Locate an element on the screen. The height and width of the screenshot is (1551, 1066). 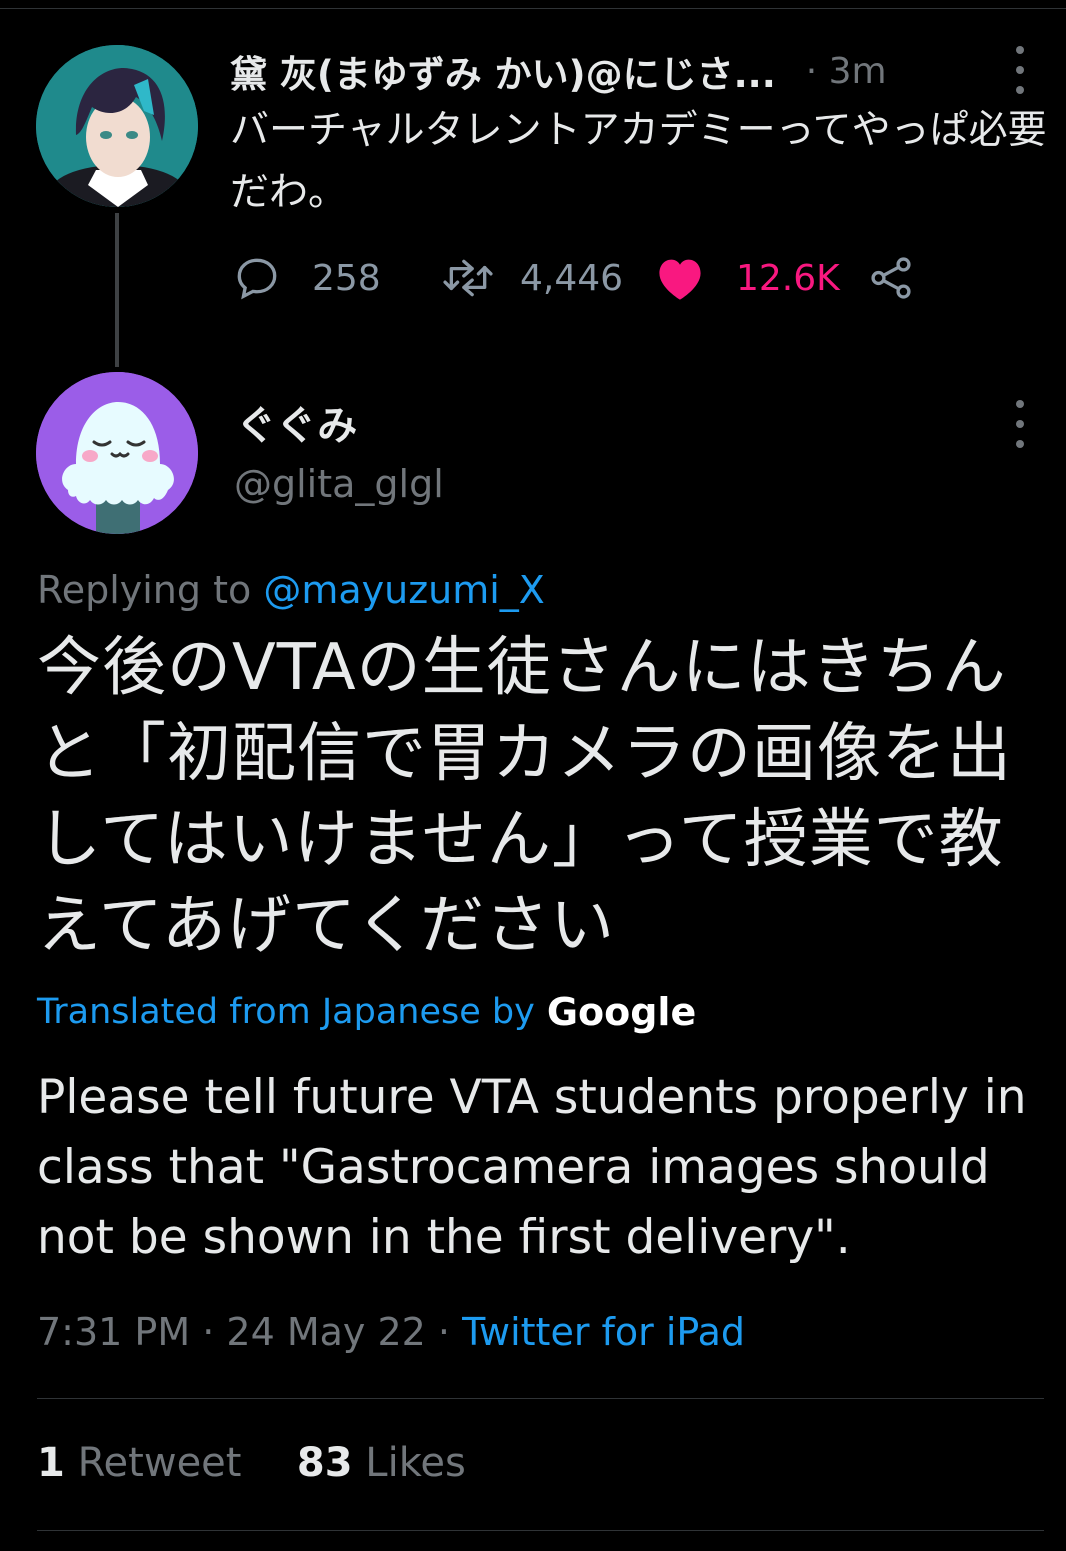
replying-to-mention: @mayuzumi_X is located at coordinates (404, 590).